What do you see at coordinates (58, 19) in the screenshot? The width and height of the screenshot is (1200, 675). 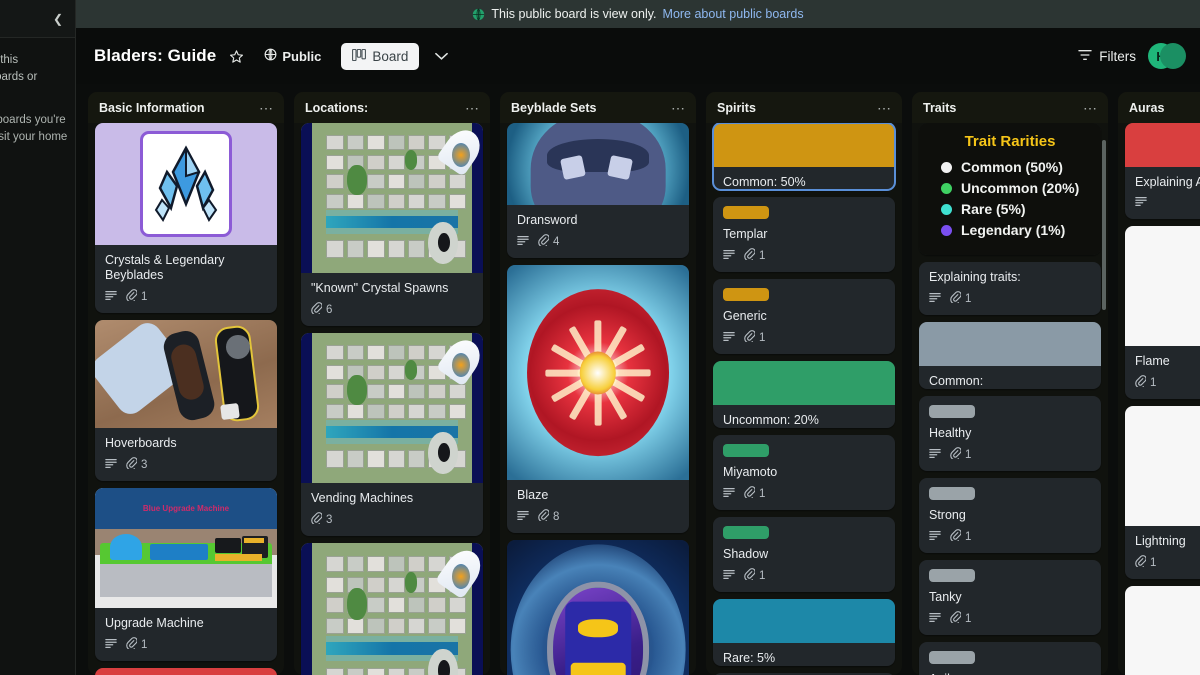 I see `chevron-left-icon: ❮` at bounding box center [58, 19].